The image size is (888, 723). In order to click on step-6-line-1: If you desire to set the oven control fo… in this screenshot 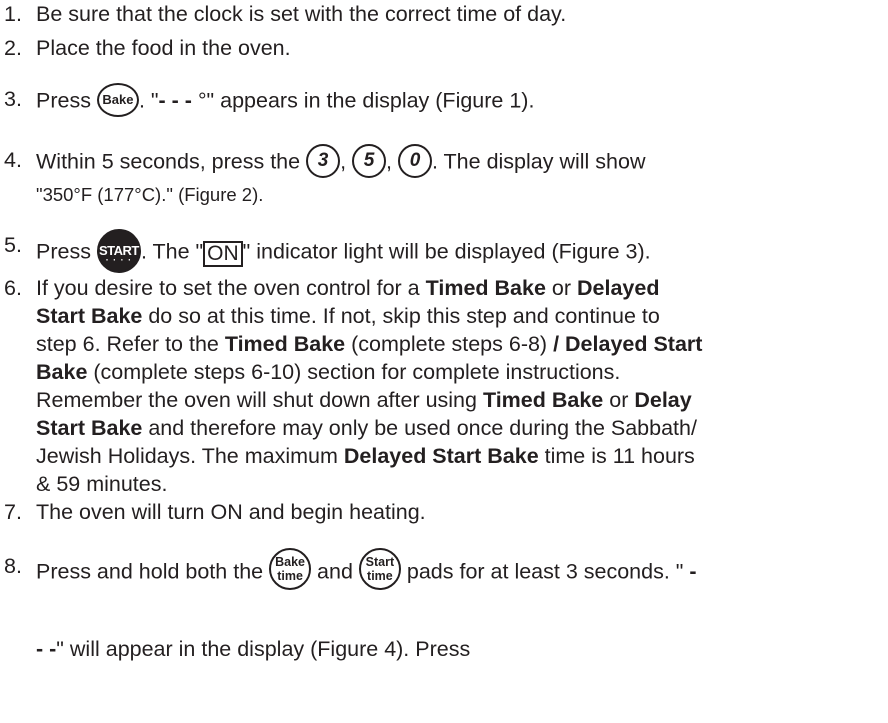, I will do `click(347, 288)`.